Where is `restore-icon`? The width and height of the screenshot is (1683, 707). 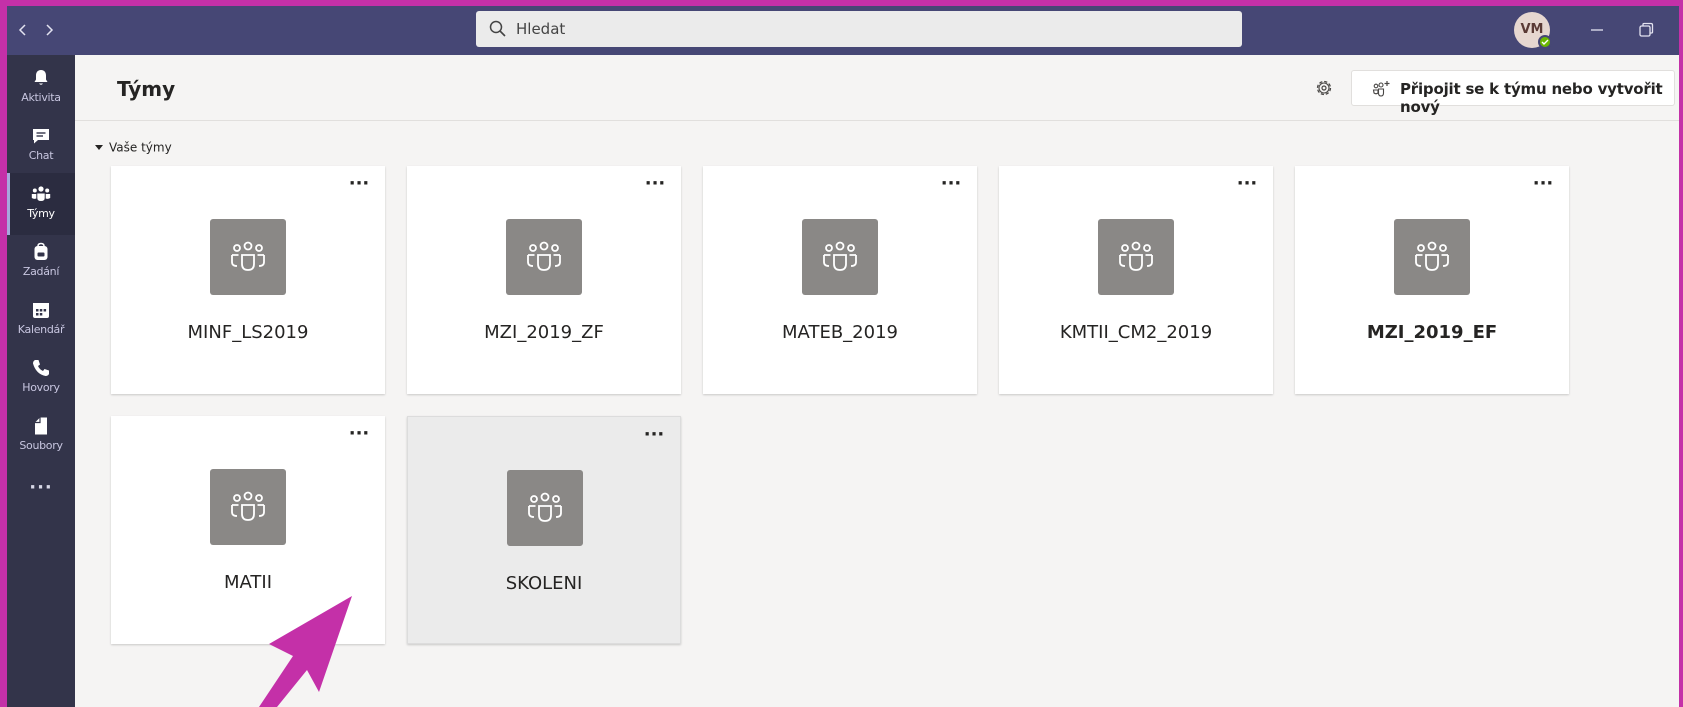 restore-icon is located at coordinates (1646, 29).